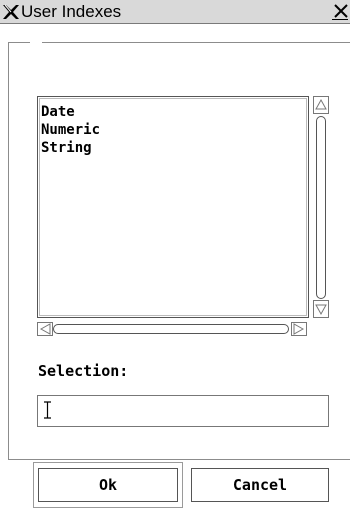 The image size is (350, 518). I want to click on panel-frame-gap, so click(36, 42).